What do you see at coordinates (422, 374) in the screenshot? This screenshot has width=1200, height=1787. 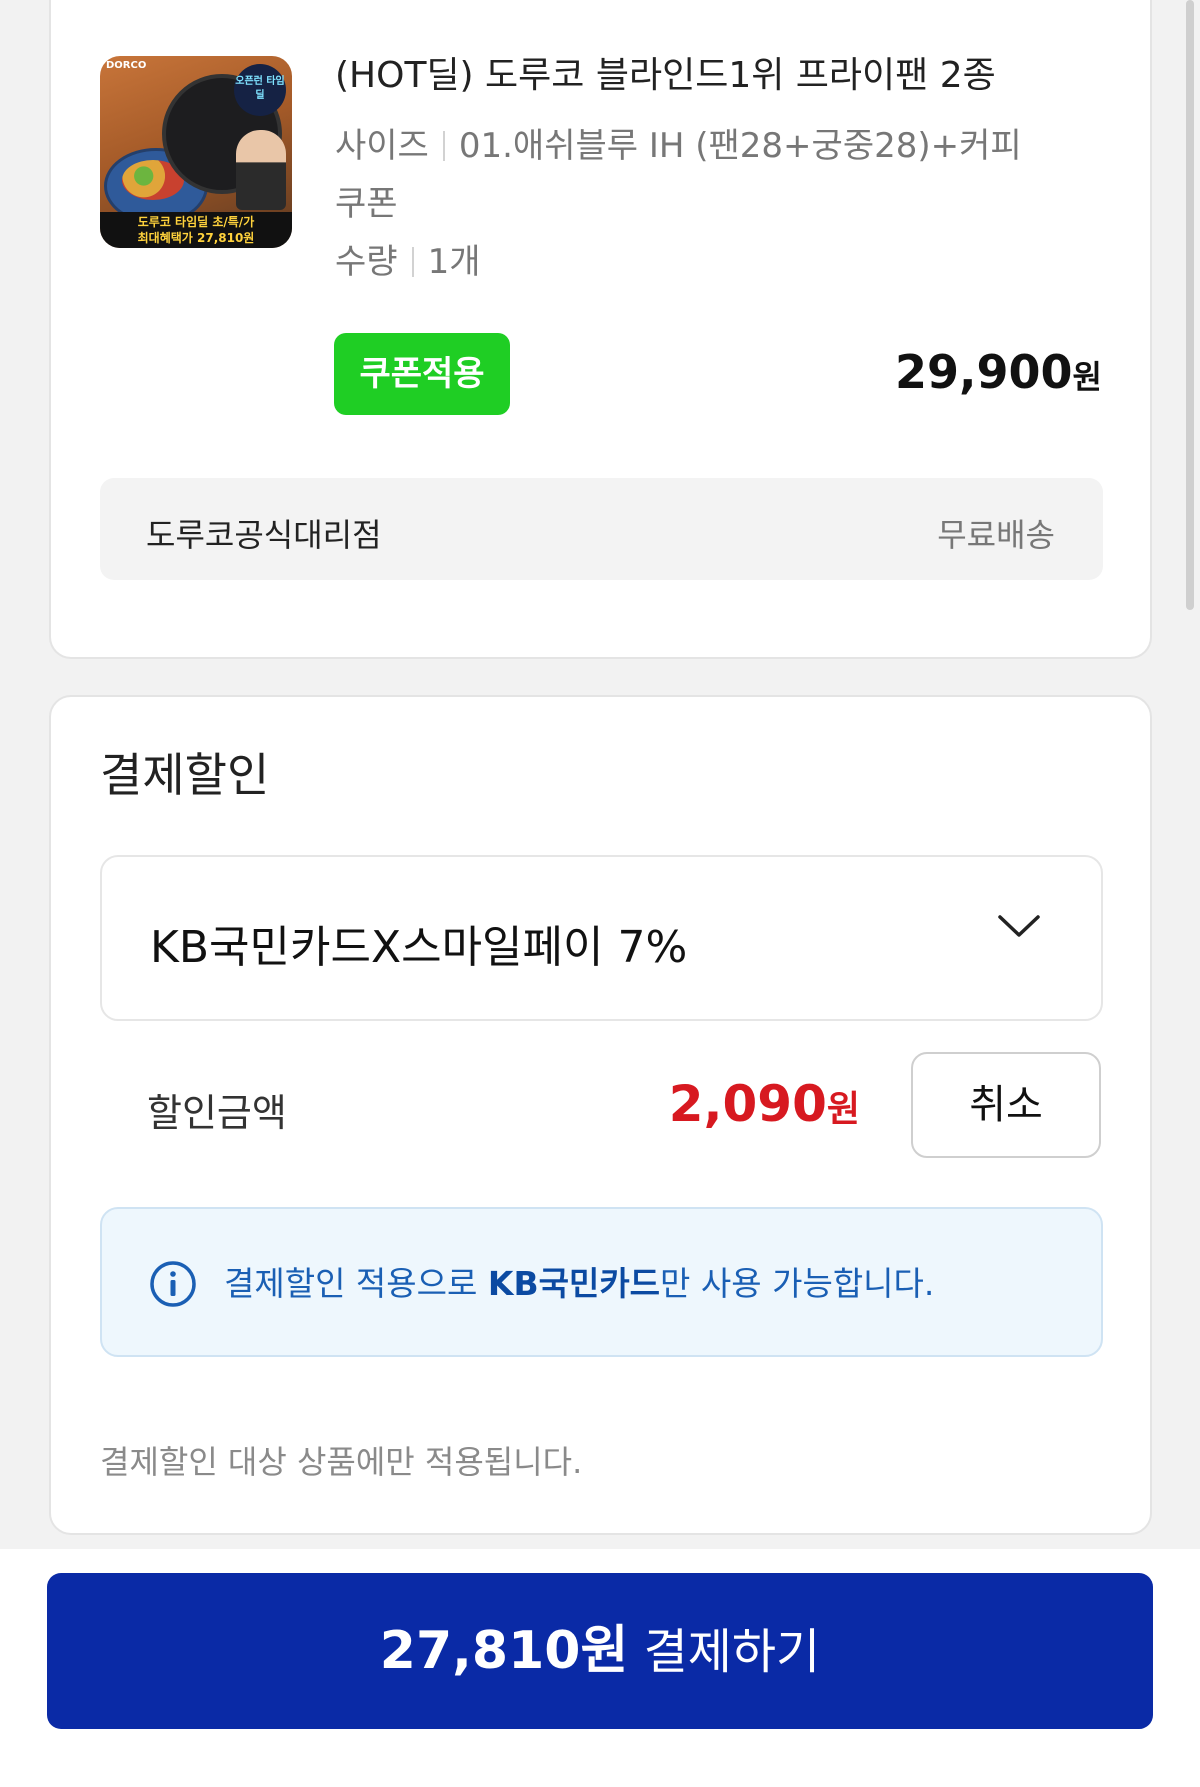 I see `apply-coupon-button: 쿠폰적용` at bounding box center [422, 374].